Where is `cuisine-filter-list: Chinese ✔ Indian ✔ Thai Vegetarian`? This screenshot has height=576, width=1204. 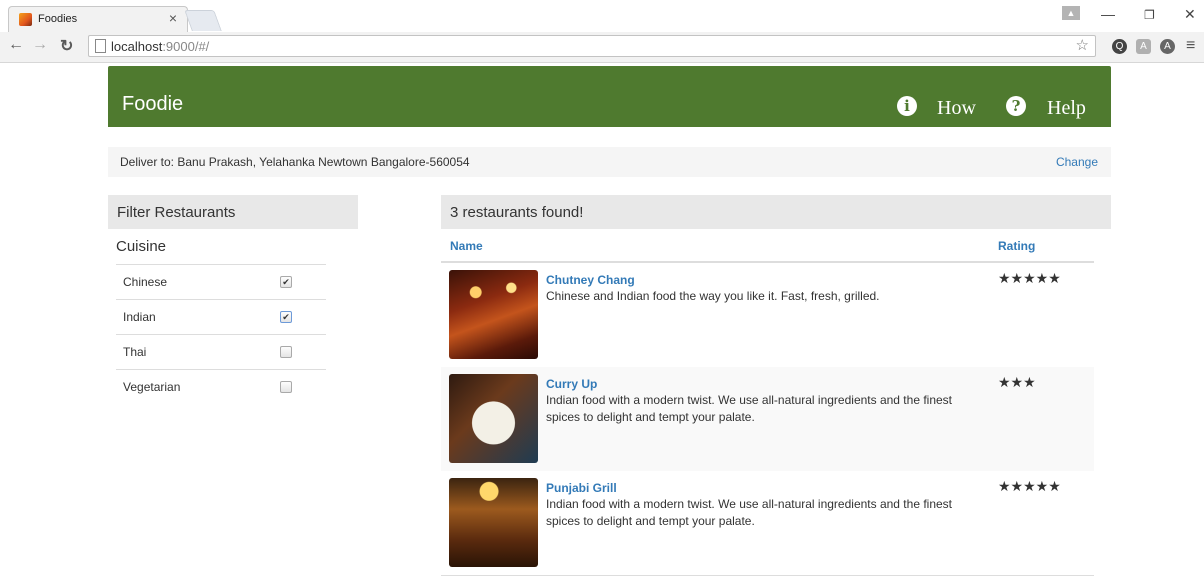
cuisine-filter-list: Chinese ✔ Indian ✔ Thai Vegetarian is located at coordinates (221, 334).